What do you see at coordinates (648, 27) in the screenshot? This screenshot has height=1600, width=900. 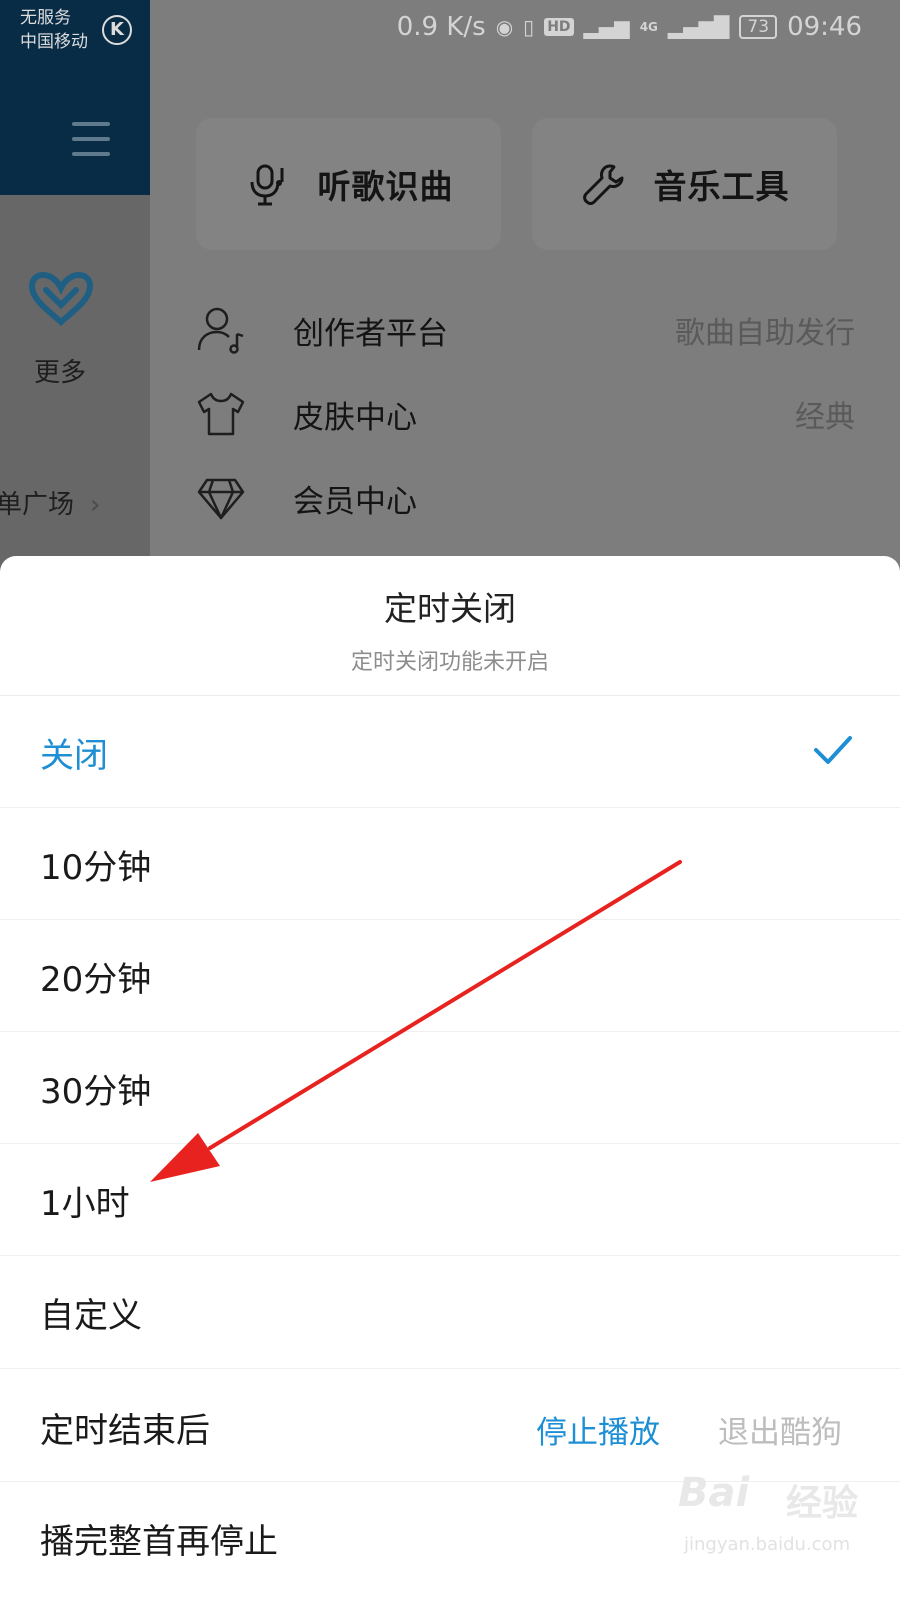 I see `network-type: 4G` at bounding box center [648, 27].